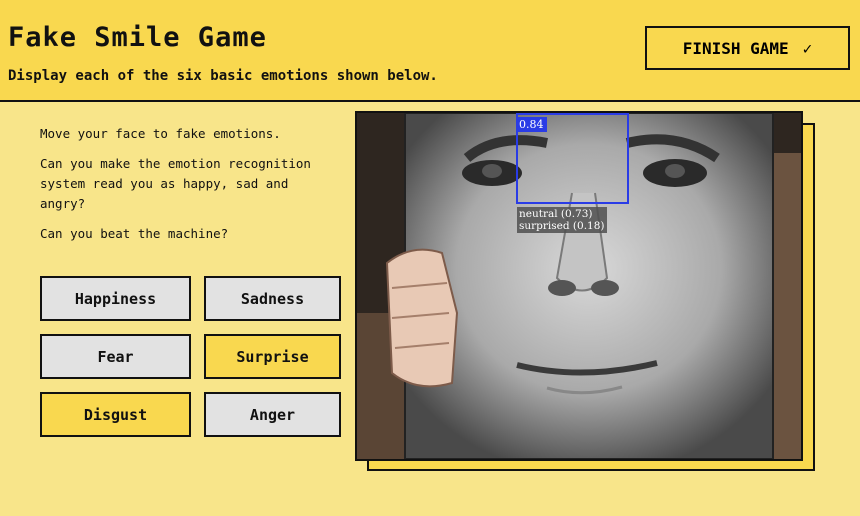 The height and width of the screenshot is (516, 860). What do you see at coordinates (272, 356) in the screenshot?
I see `emotion-button-surprise: Surprise` at bounding box center [272, 356].